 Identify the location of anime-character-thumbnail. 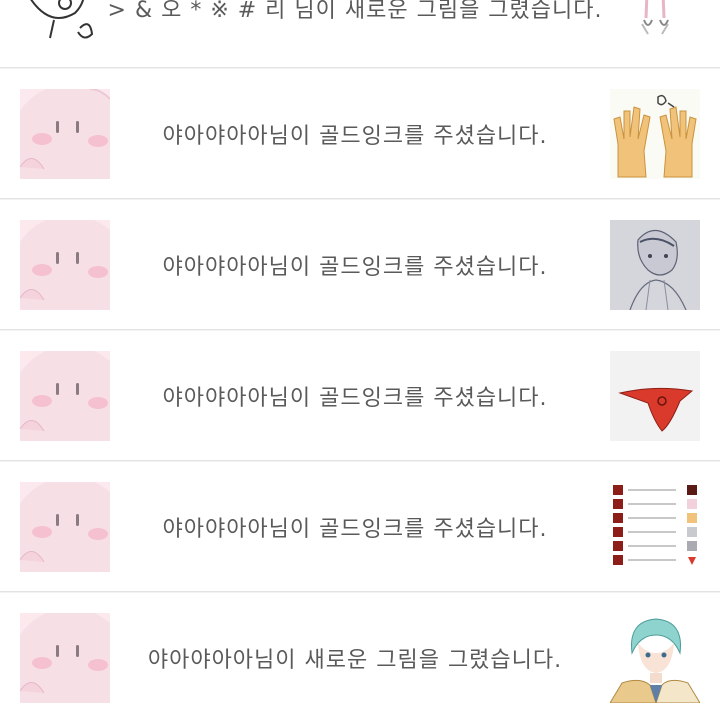
(655, 658).